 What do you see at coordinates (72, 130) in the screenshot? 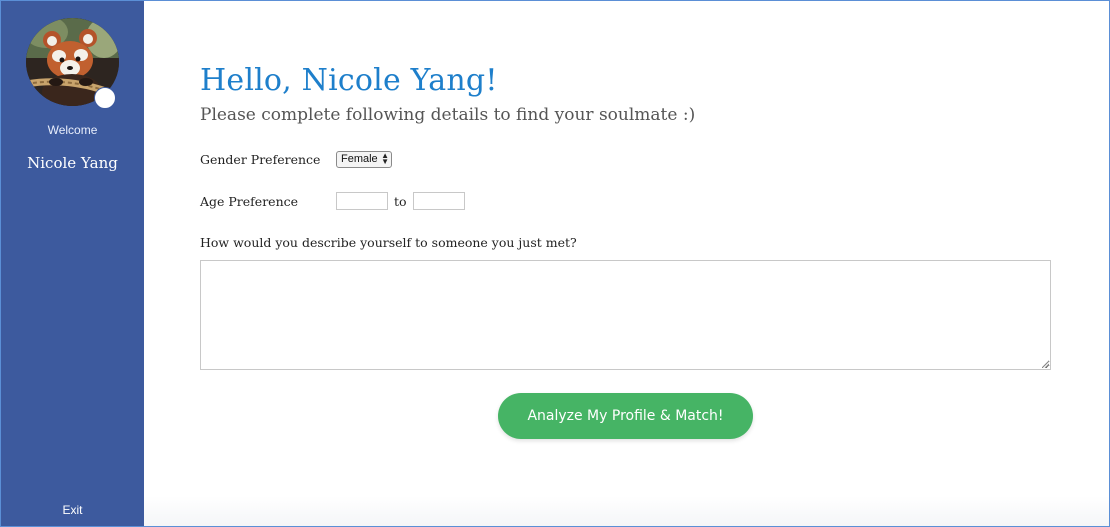
I see `welcome-label: Welcome` at bounding box center [72, 130].